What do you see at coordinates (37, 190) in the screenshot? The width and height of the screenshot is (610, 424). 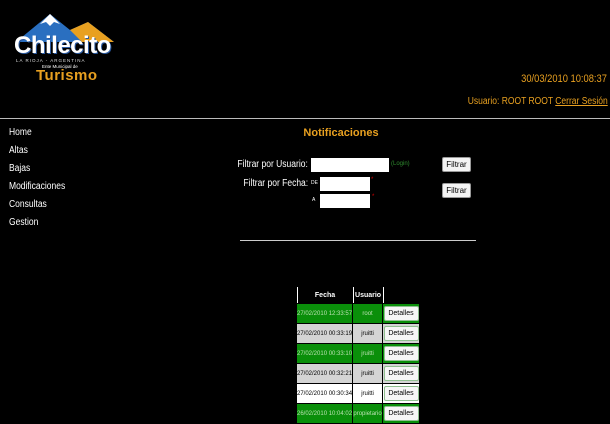 I see `sidebar-item-modificaciones: Modificaciones` at bounding box center [37, 190].